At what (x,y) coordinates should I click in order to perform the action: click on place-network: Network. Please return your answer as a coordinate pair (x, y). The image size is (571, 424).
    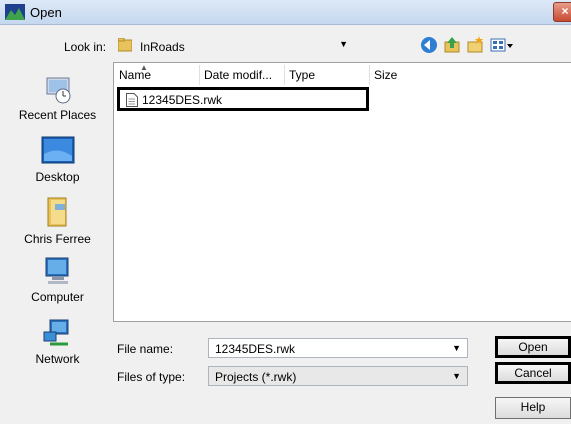
    Looking at the image, I should click on (57, 342).